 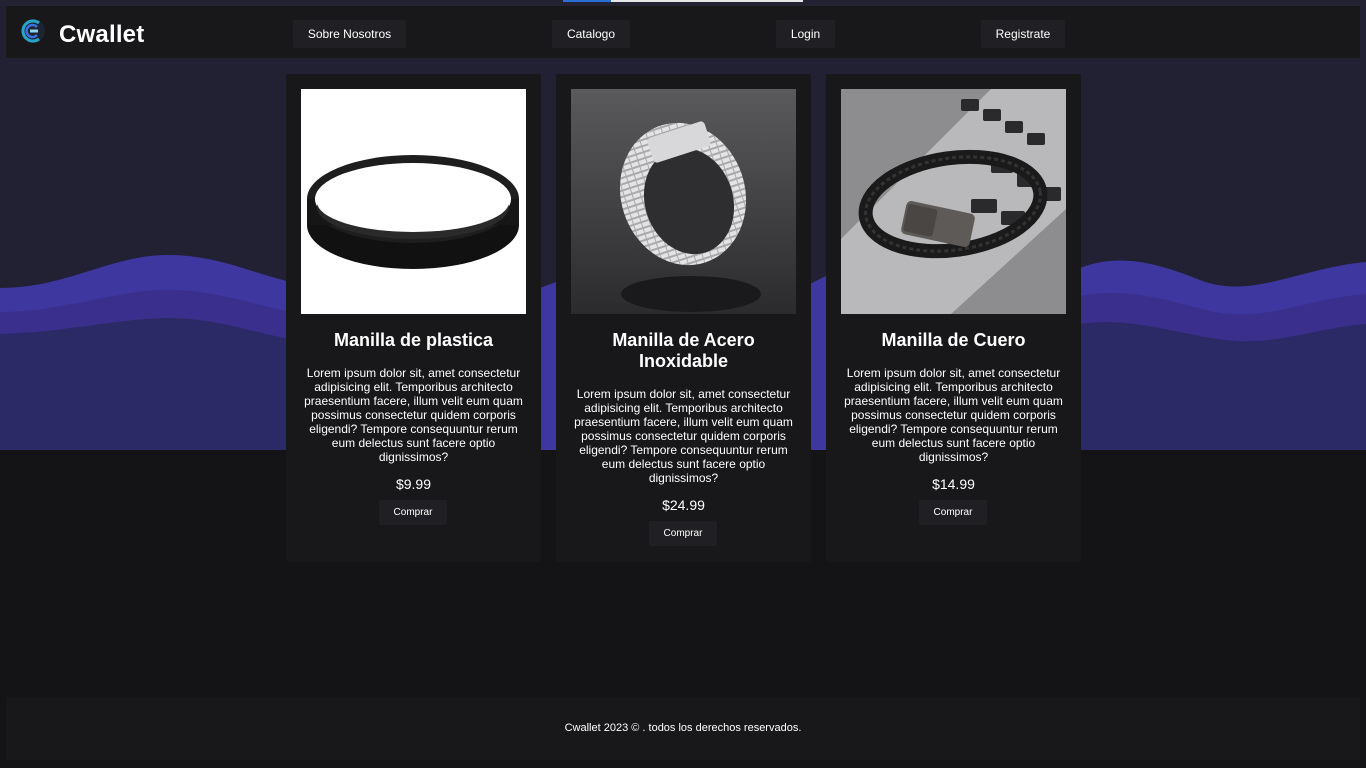 I want to click on nav-register-button: Registrate, so click(x=1023, y=34).